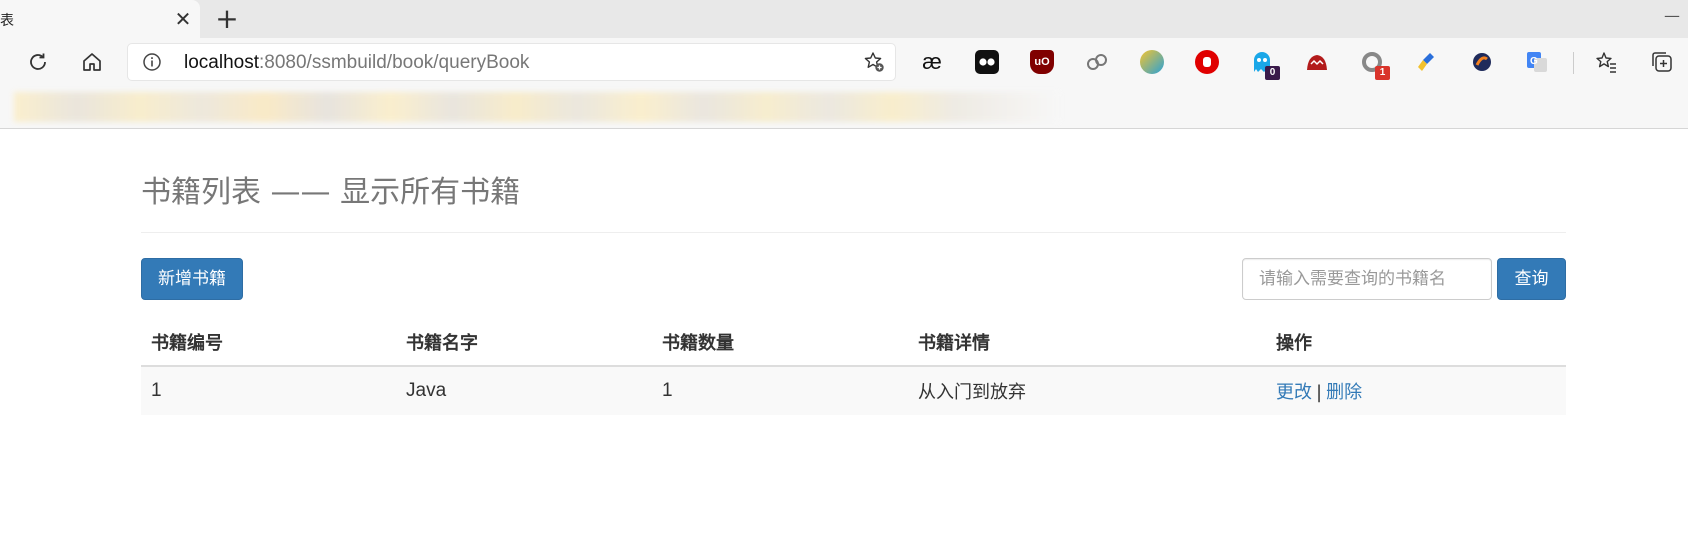 The width and height of the screenshot is (1688, 555). I want to click on page-title: 书籍列表 —— 显示所有书籍, so click(331, 192).